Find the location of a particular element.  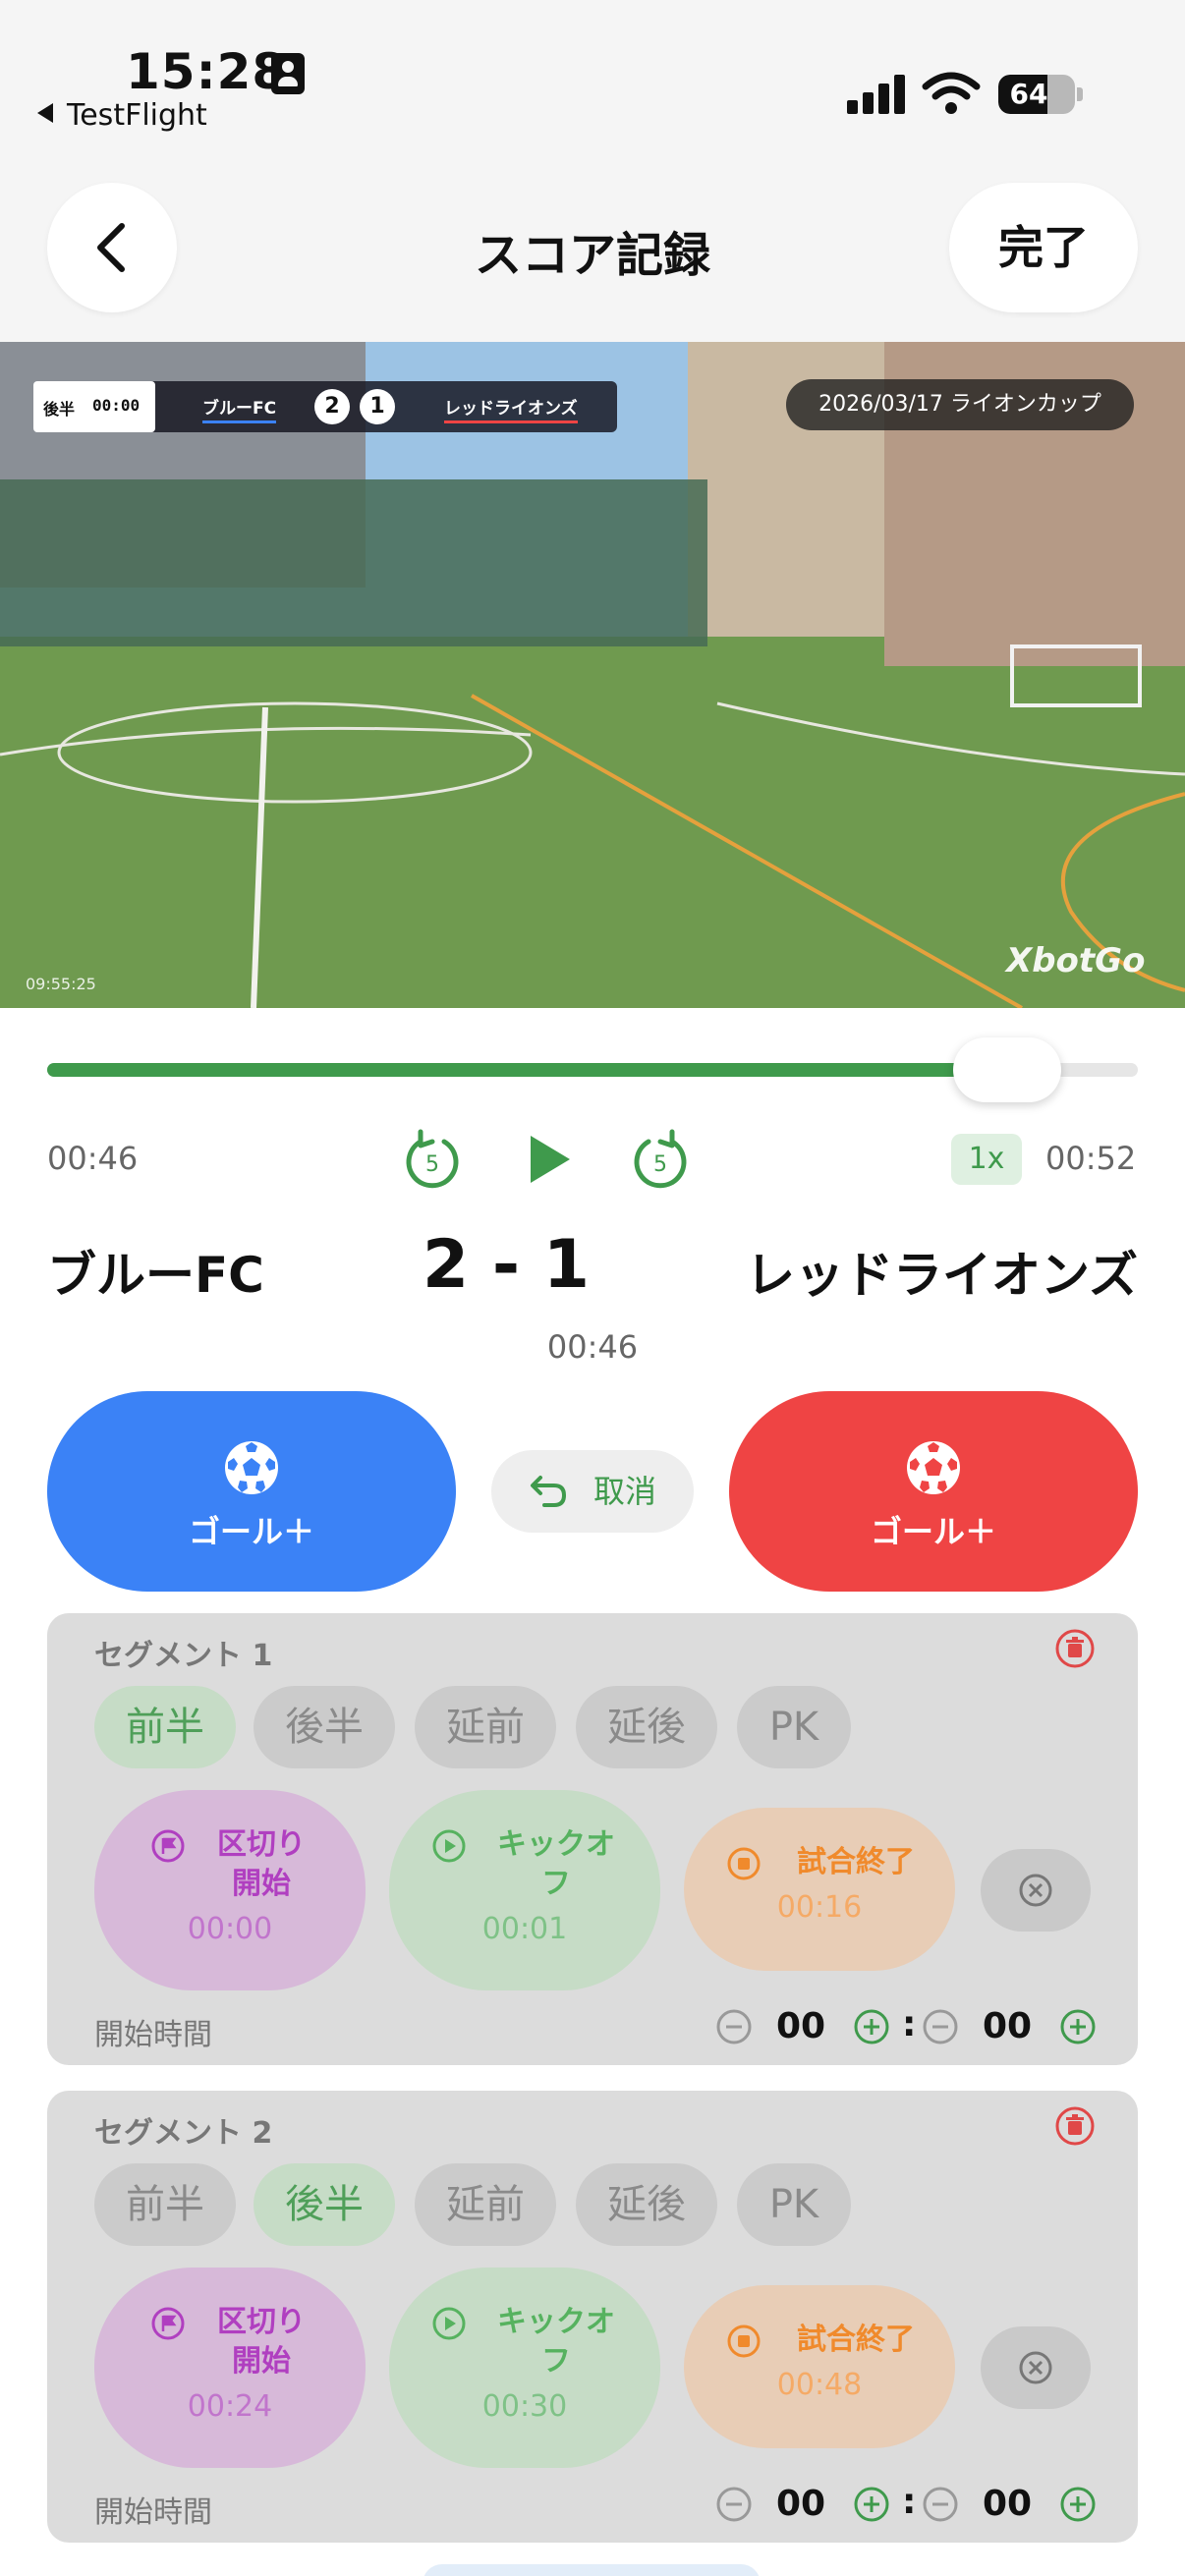

match-end-button: 試合終了 00:16 is located at coordinates (819, 1889).